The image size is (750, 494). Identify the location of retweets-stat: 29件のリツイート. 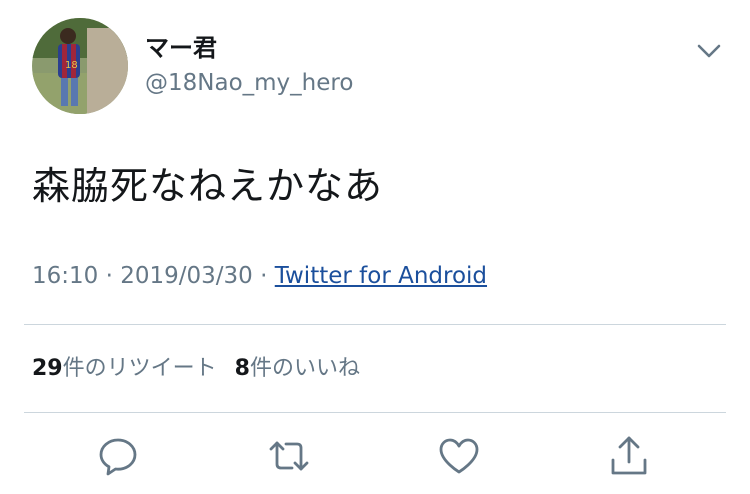
(124, 368).